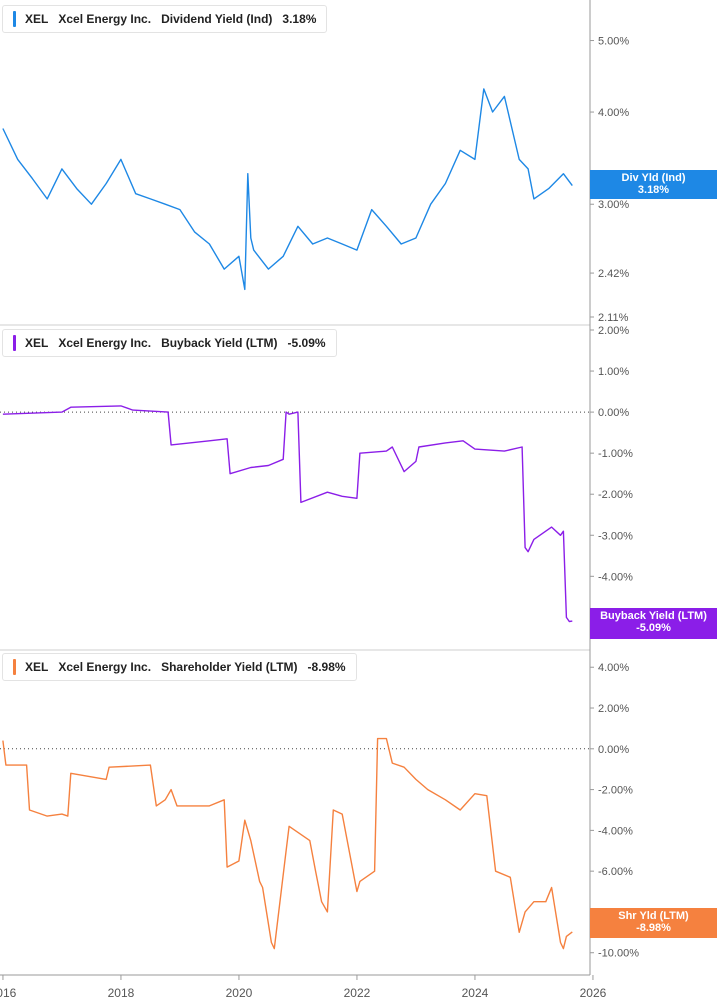 The height and width of the screenshot is (1005, 717). Describe the element at coordinates (613, 318) in the screenshot. I see `y-tick-label: 2.11%` at that location.